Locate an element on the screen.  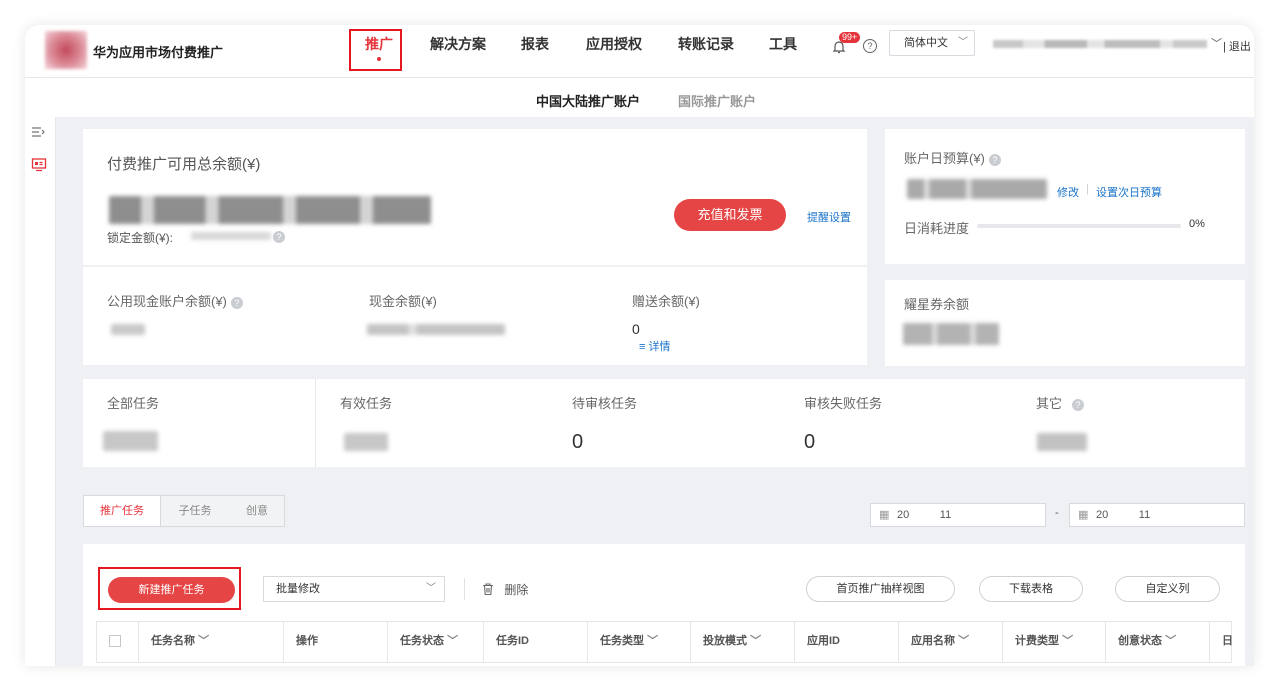
collapse-menu-icon is located at coordinates (38, 133).